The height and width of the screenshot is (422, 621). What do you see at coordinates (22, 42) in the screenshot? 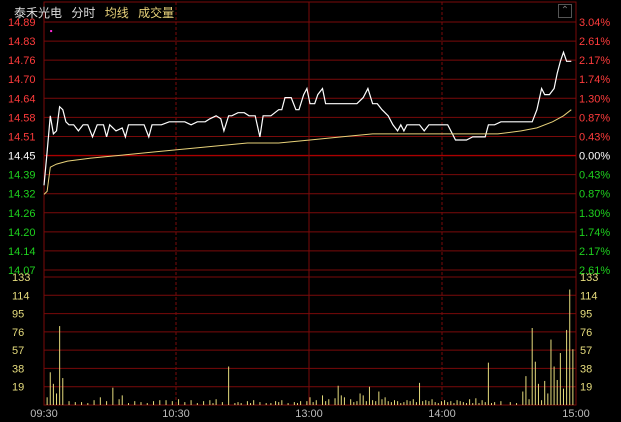
I see `price-tick-label: 14.83` at bounding box center [22, 42].